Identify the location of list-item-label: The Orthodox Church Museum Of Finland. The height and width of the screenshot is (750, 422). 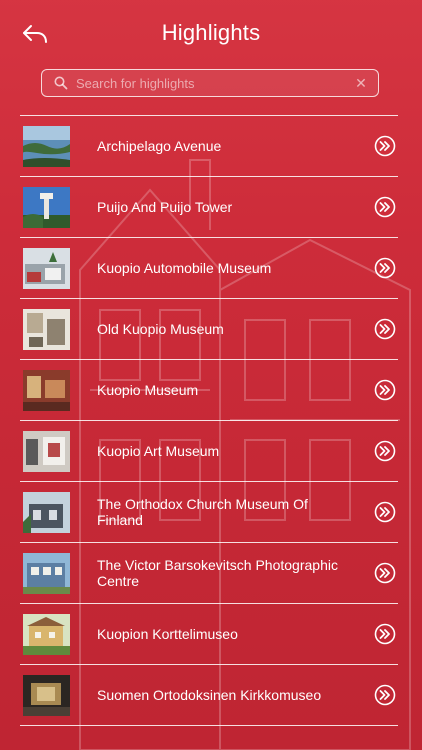
(202, 512).